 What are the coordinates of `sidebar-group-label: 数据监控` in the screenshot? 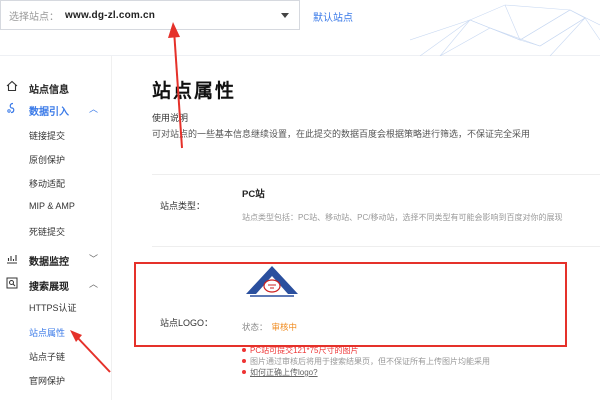 It's located at (49, 262).